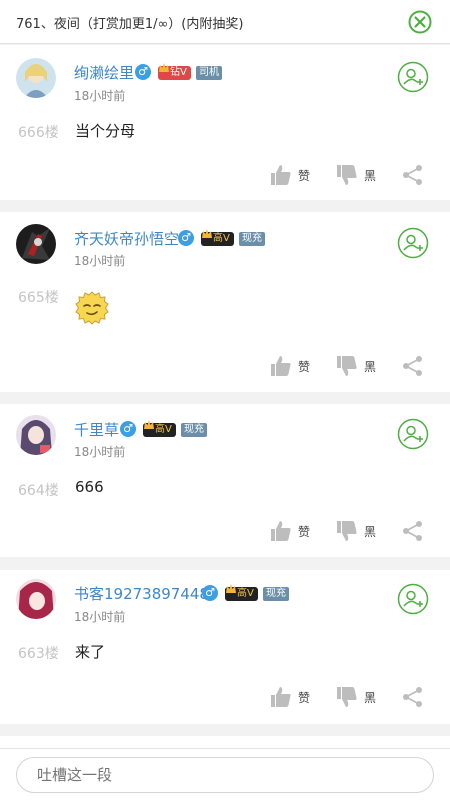 The height and width of the screenshot is (800, 450). Describe the element at coordinates (38, 298) in the screenshot. I see `floor-number: 665楼` at that location.